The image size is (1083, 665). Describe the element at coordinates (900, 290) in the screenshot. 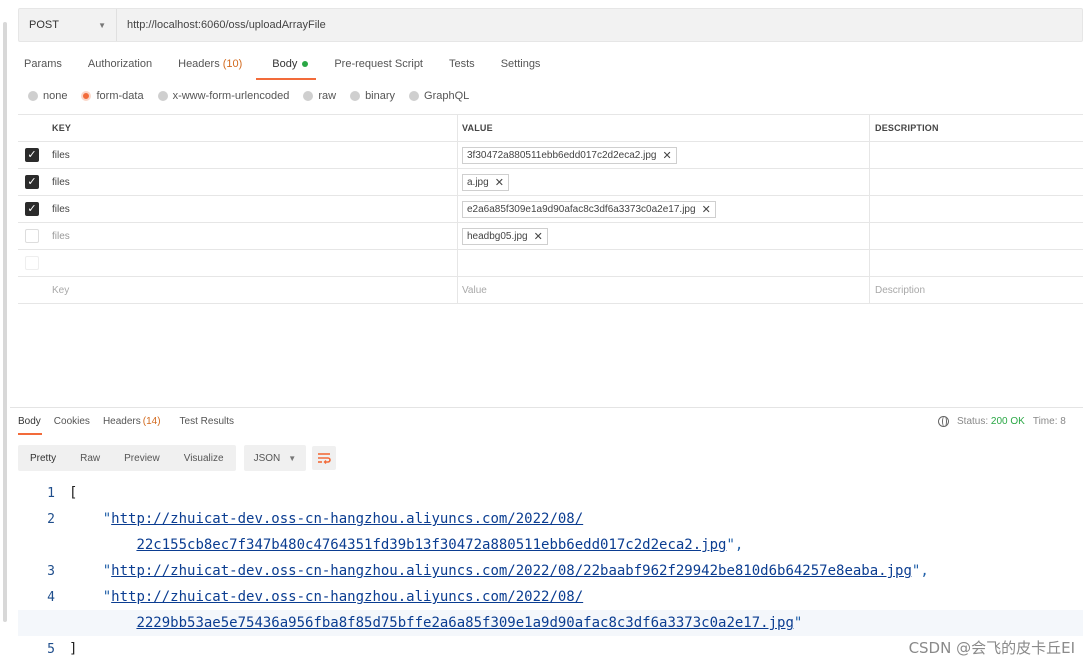

I see `description-input: Description` at that location.